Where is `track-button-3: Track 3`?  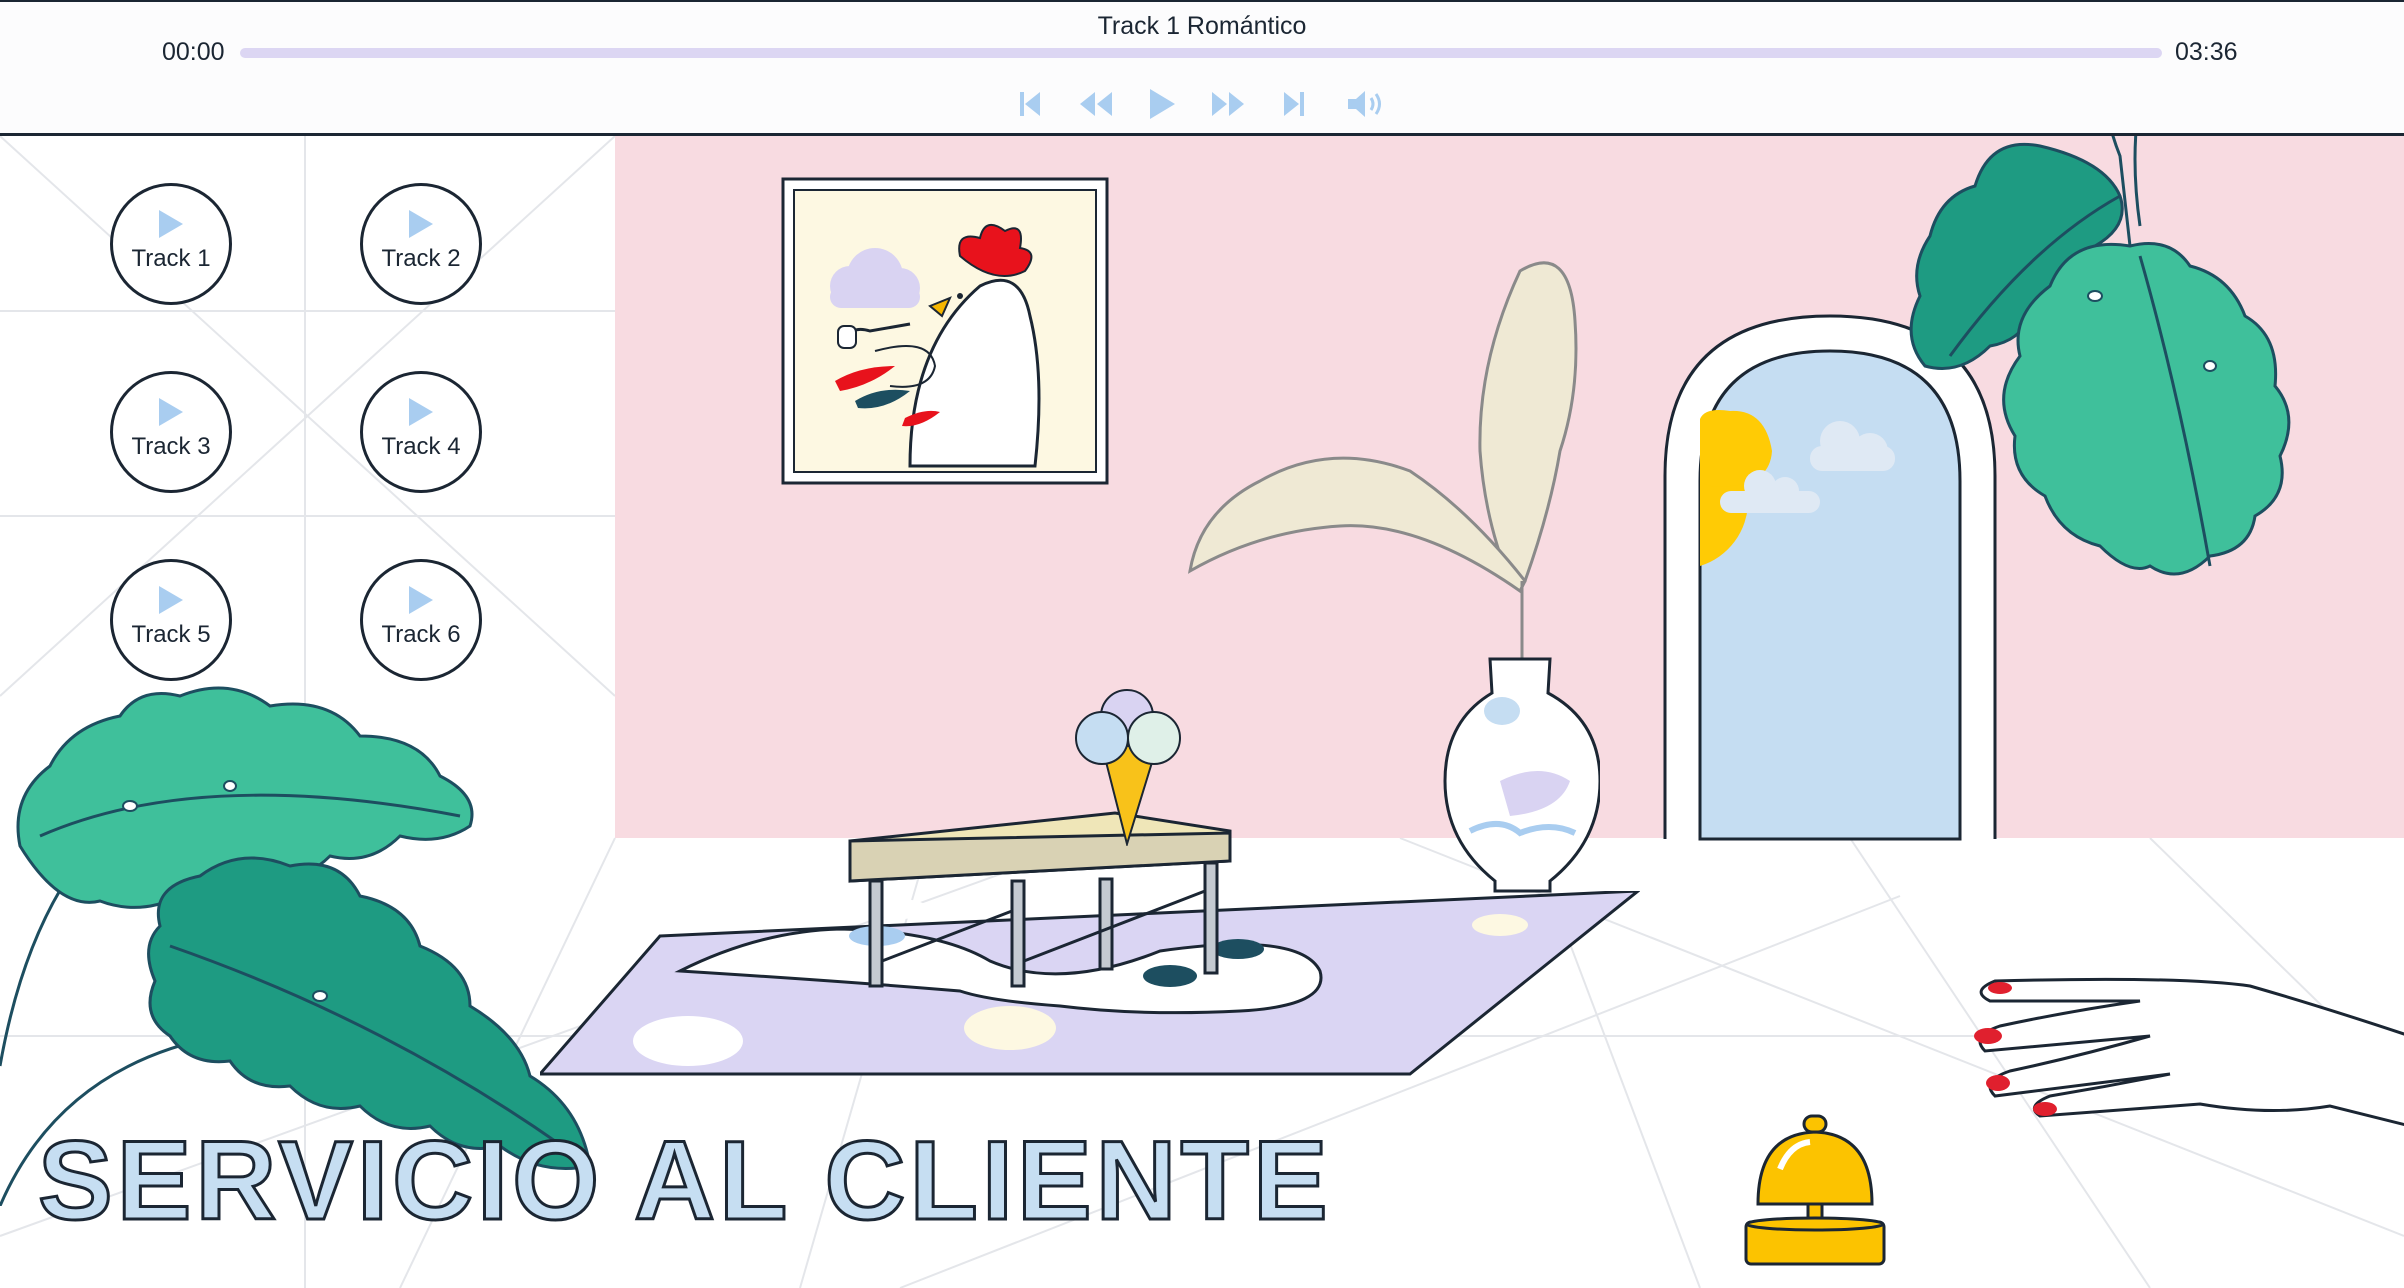 track-button-3: Track 3 is located at coordinates (171, 432).